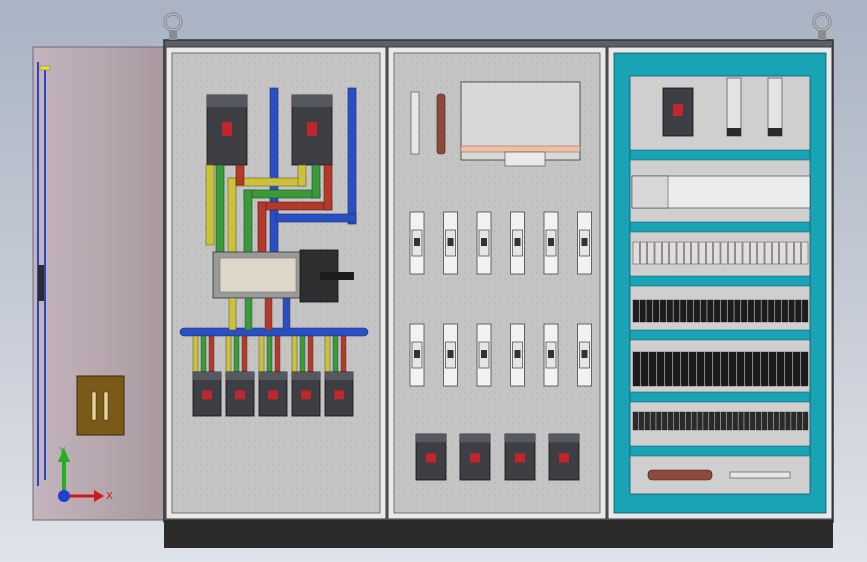  What do you see at coordinates (283, 276) in the screenshot?
I see `changeover-switch` at bounding box center [283, 276].